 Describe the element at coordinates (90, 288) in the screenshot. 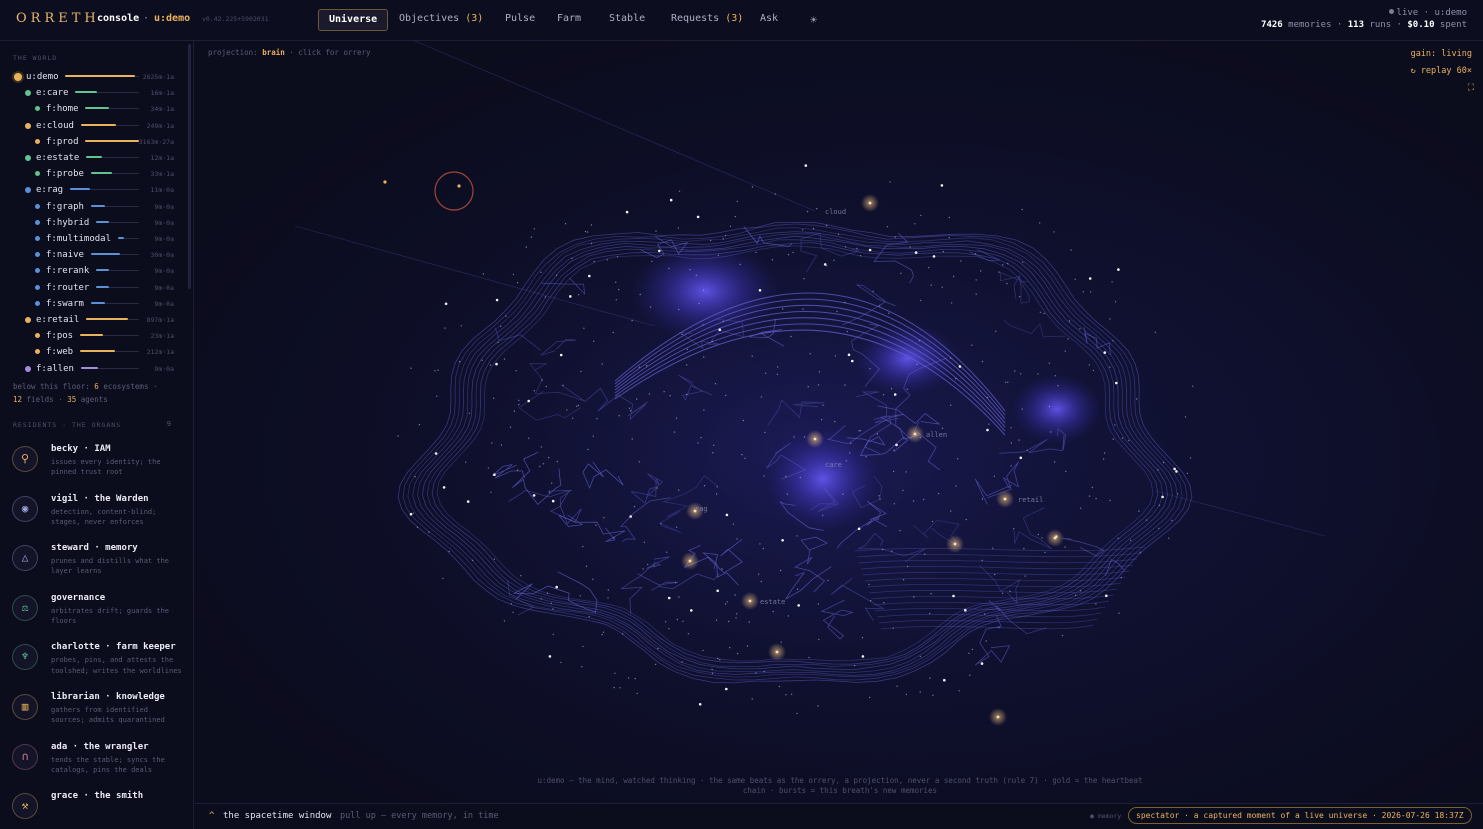

I see `tree-item: f:router 9m·0a` at that location.